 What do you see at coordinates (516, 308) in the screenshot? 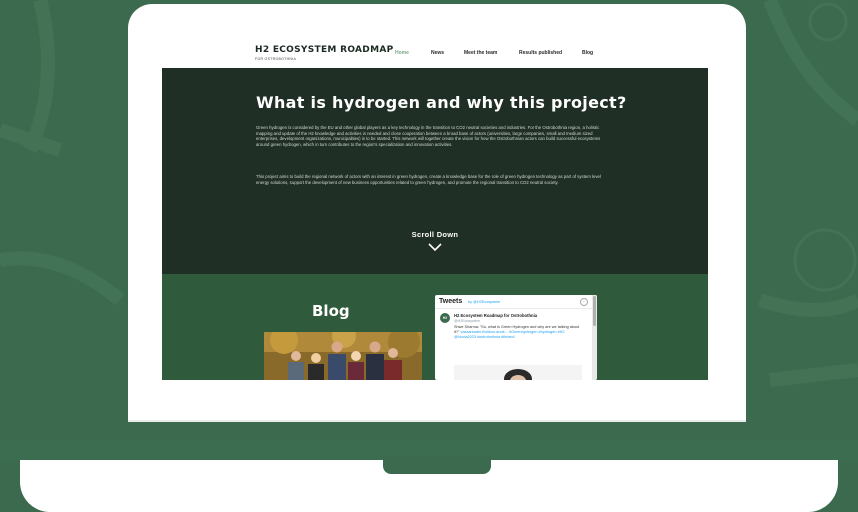
I see `tweets-divider` at bounding box center [516, 308].